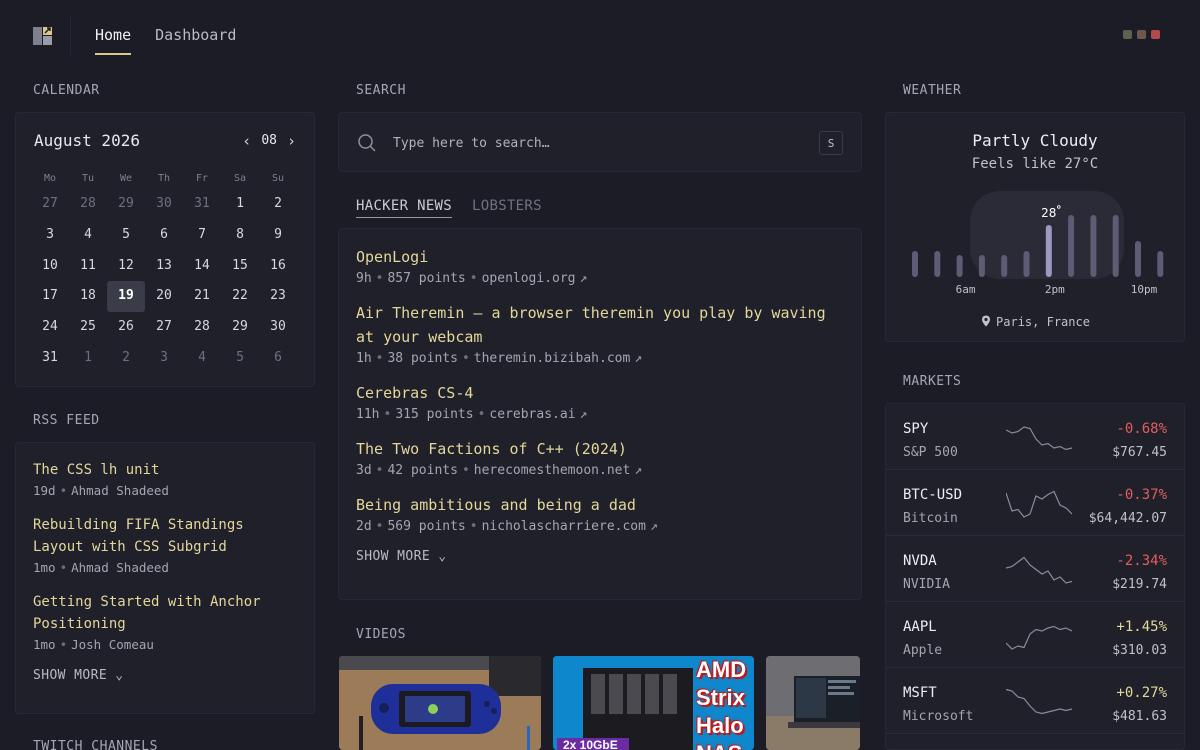 The width and height of the screenshot is (1200, 750). I want to click on news-item-title: OpenLogi, so click(600, 257).